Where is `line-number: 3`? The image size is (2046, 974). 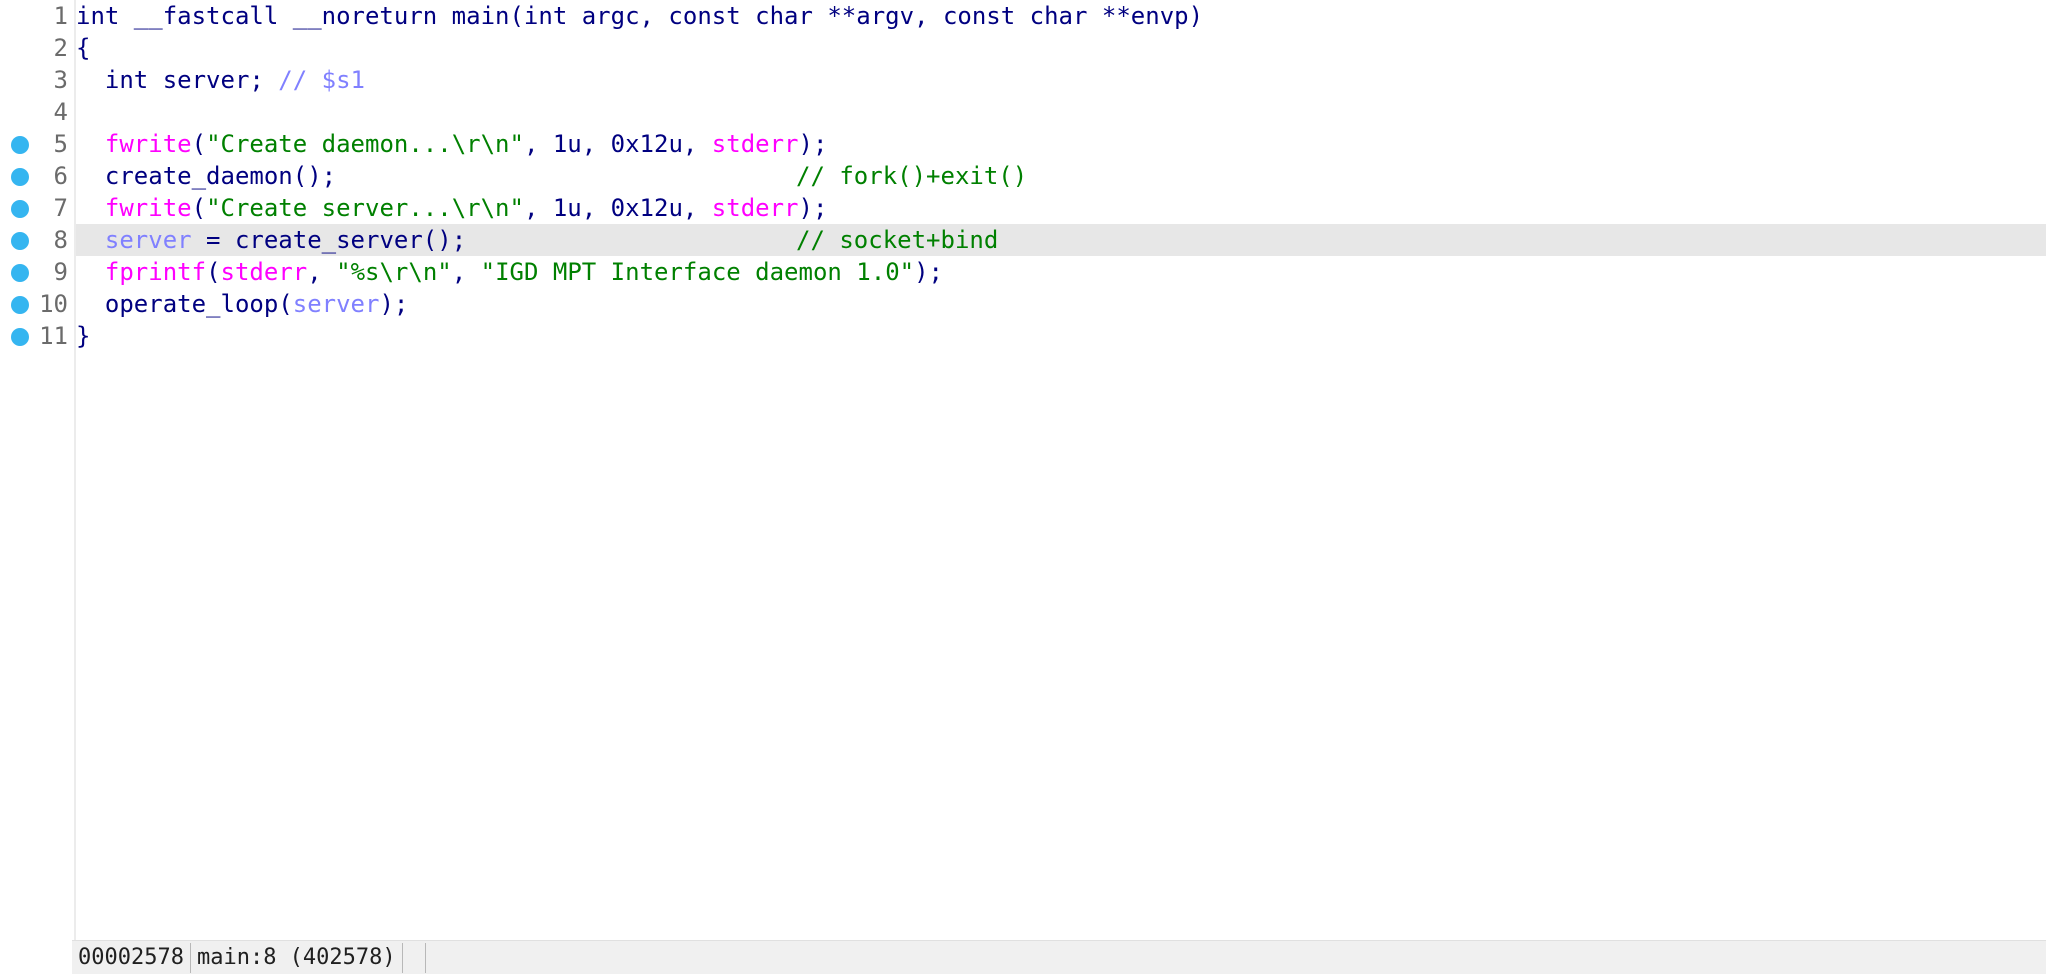 line-number: 3 is located at coordinates (60, 80).